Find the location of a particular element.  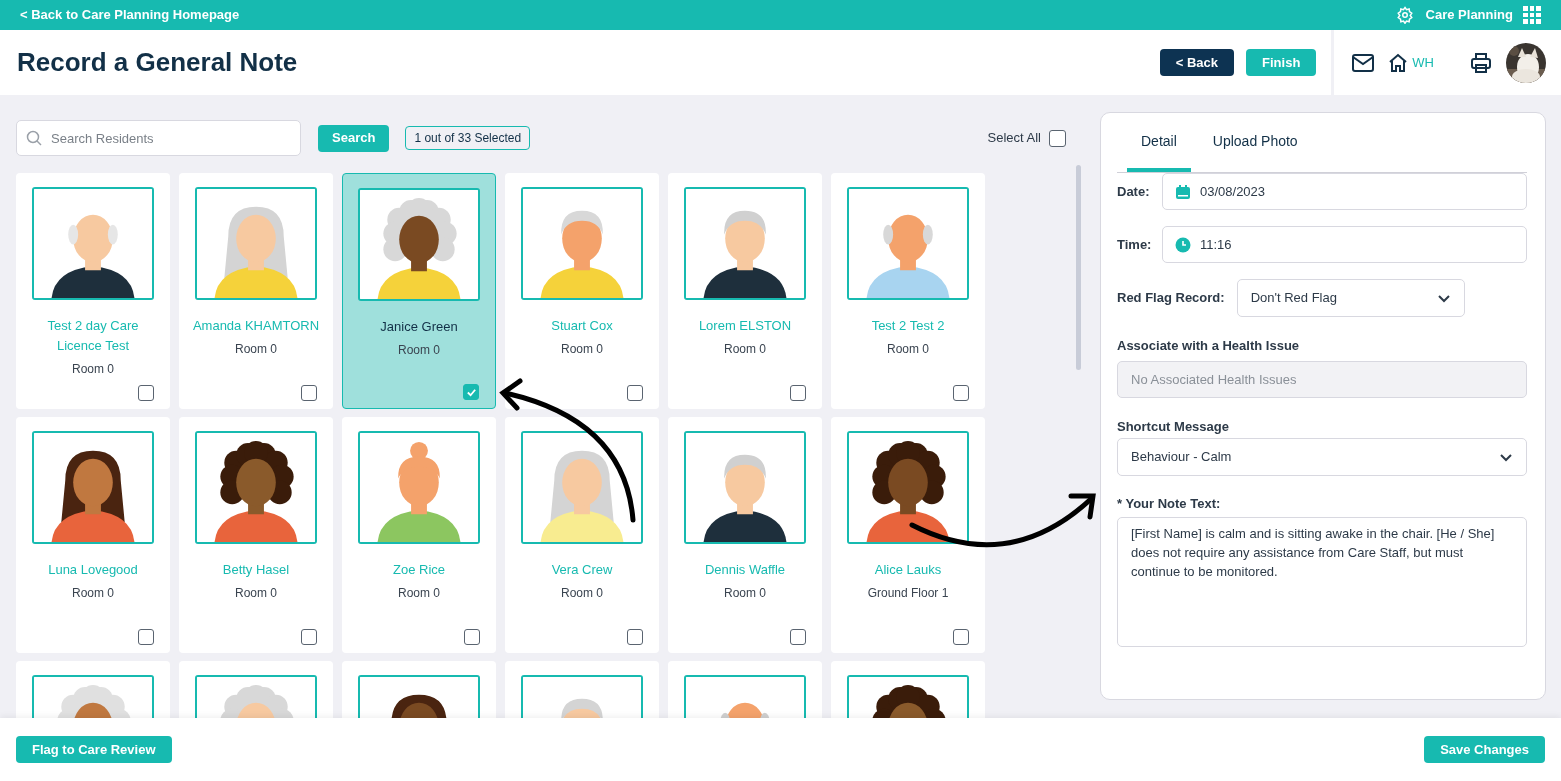

resident-name: Lorem ELSTON is located at coordinates (745, 326).